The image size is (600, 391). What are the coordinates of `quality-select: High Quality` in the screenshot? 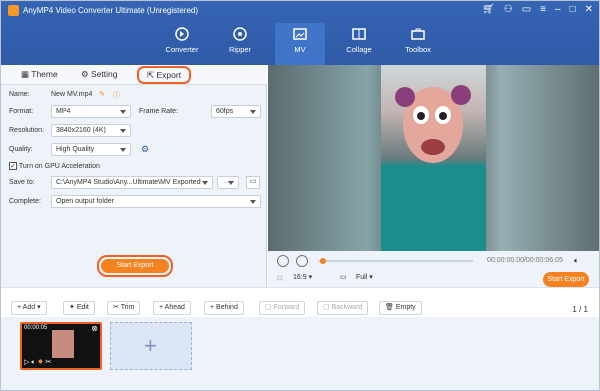 It's located at (91, 149).